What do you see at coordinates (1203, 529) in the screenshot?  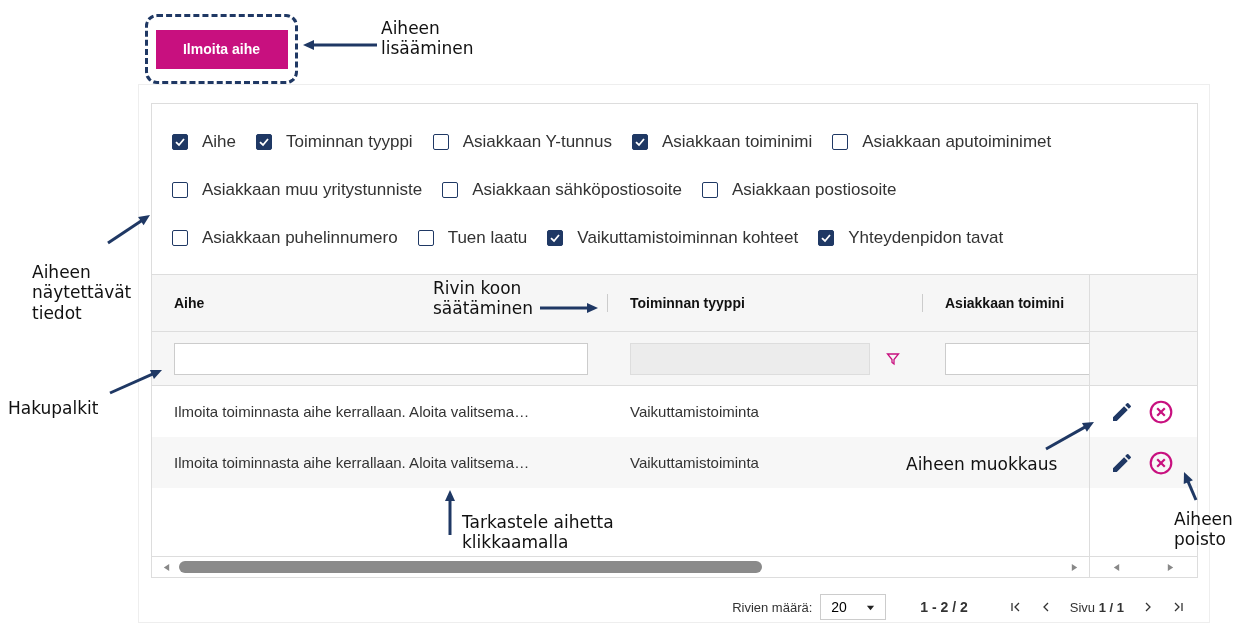 I see `annotation-text: Aiheen poisto` at bounding box center [1203, 529].